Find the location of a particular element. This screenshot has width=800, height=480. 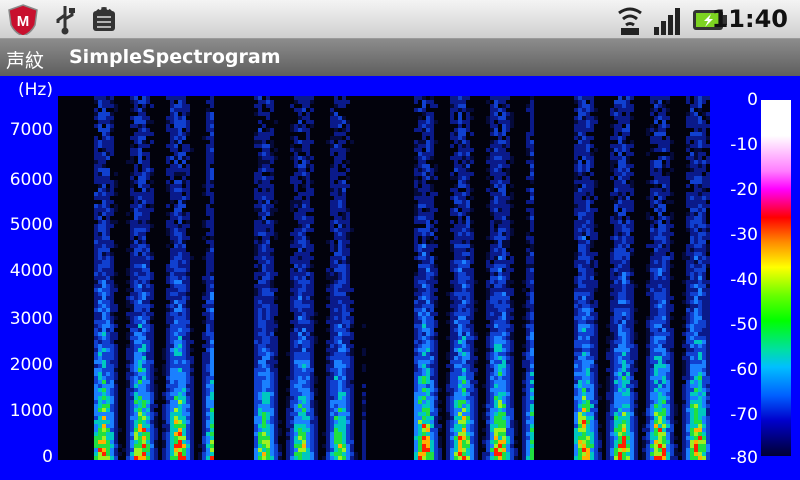

colorbar-scale is located at coordinates (776, 278).